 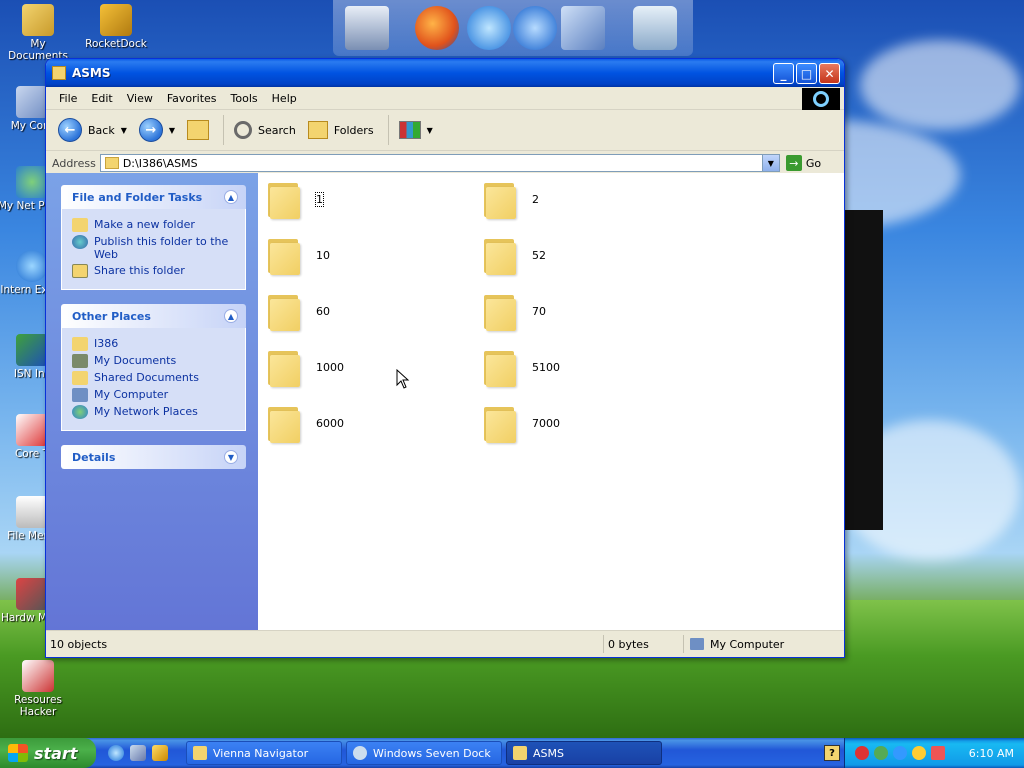 I want to click on address-input: D:\I386\ASMS ▼, so click(x=439, y=163).